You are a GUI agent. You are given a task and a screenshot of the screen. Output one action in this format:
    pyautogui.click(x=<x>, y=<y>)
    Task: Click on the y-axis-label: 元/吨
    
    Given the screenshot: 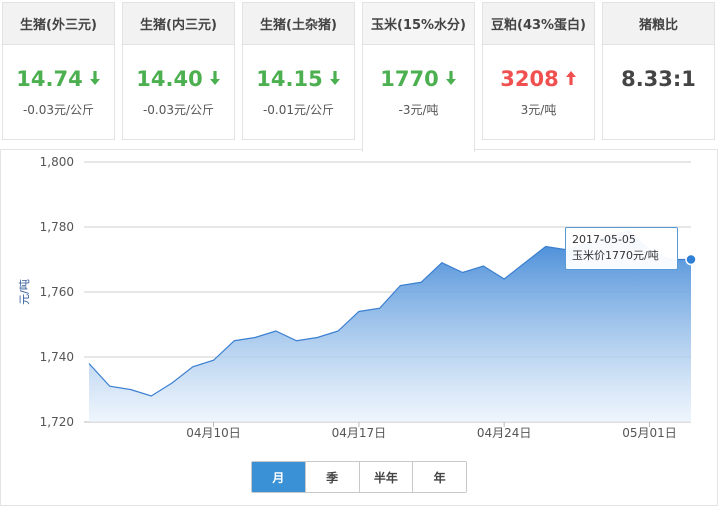 What is the action you would take?
    pyautogui.click(x=24, y=292)
    